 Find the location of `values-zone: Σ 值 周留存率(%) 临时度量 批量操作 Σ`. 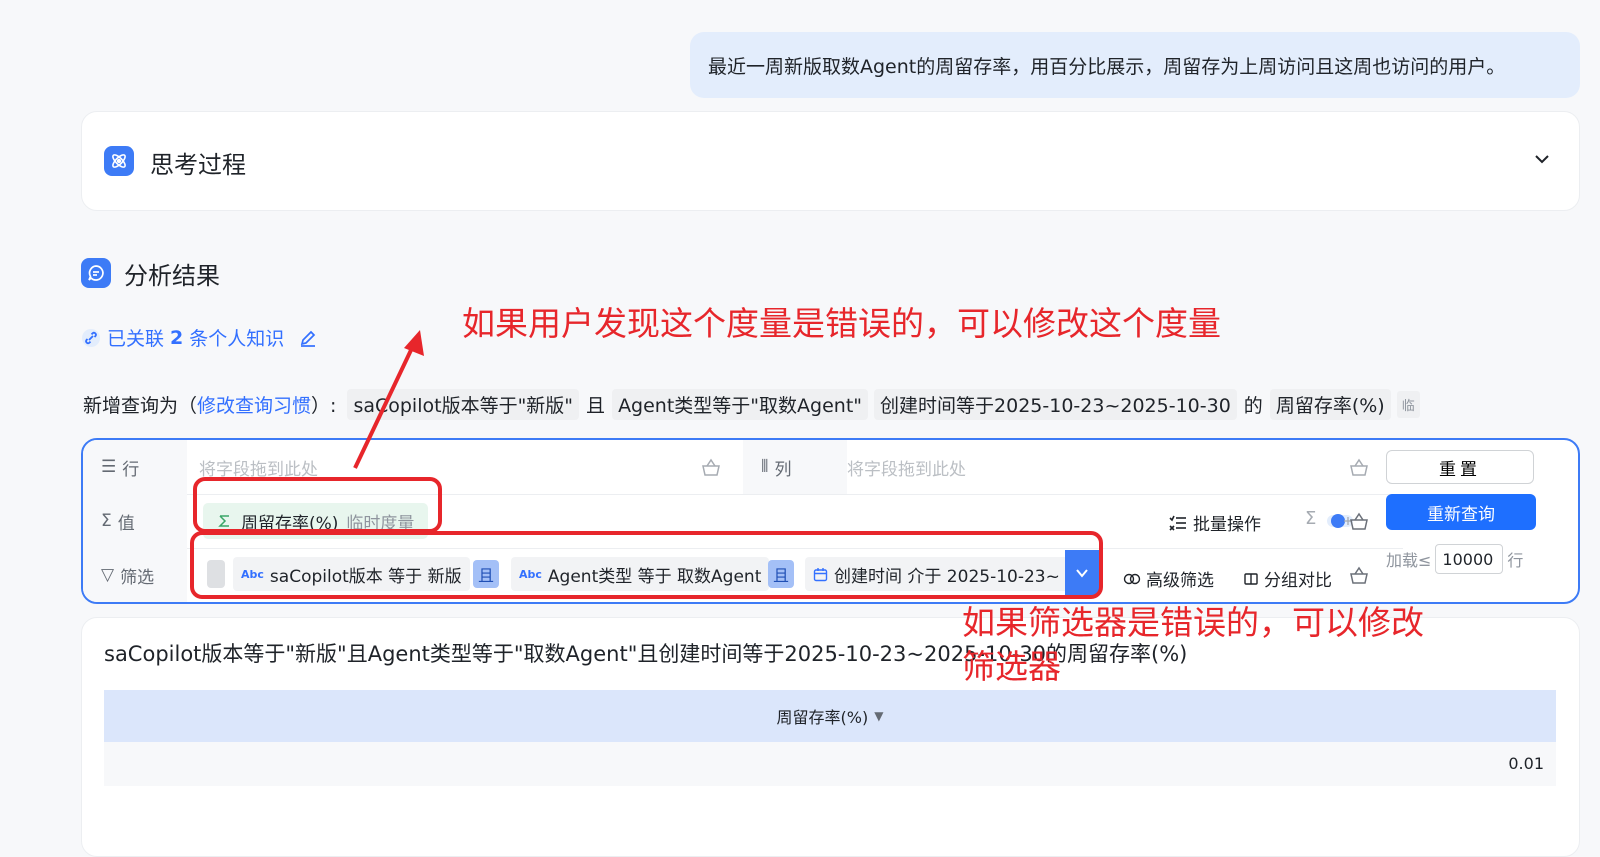

values-zone: Σ 值 周留存率(%) 临时度量 批量操作 Σ is located at coordinates (743, 521).